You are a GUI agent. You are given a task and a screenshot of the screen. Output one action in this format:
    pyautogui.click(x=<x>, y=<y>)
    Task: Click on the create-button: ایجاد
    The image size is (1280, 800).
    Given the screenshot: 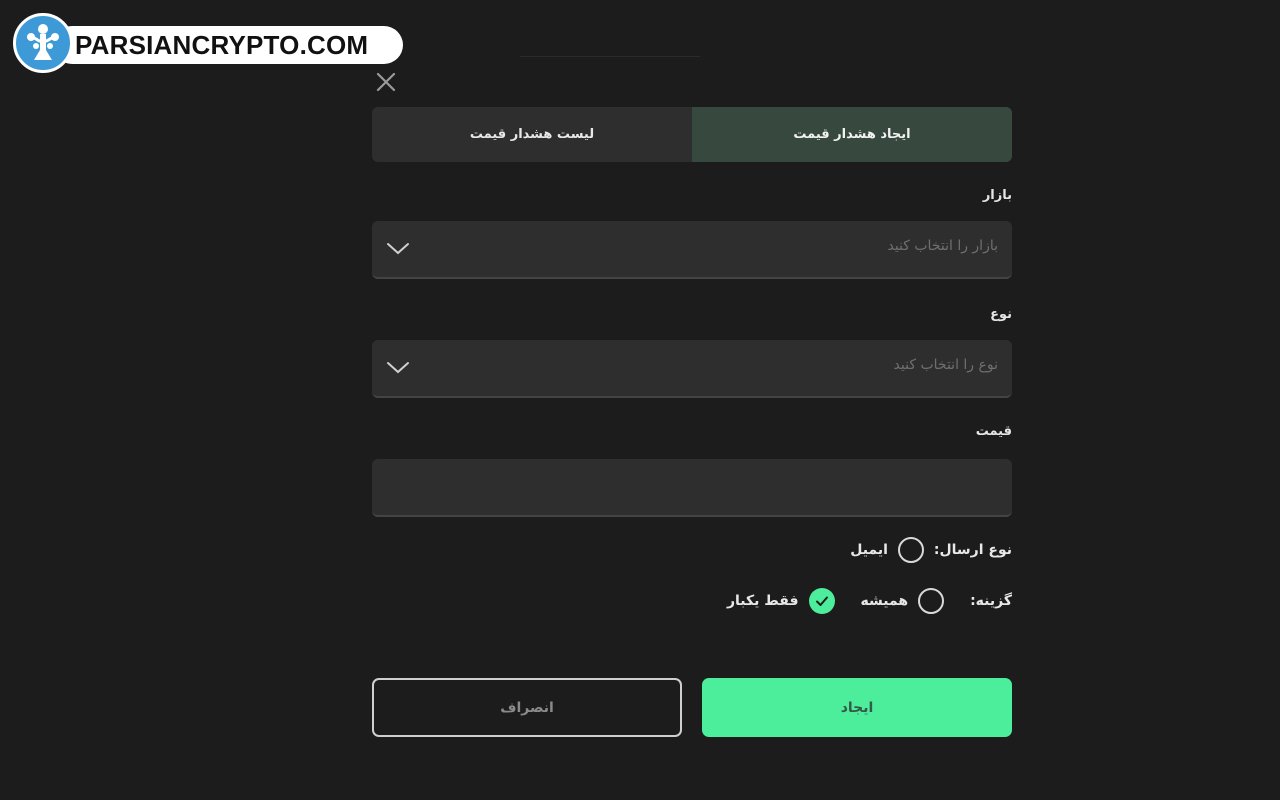 What is the action you would take?
    pyautogui.click(x=857, y=707)
    